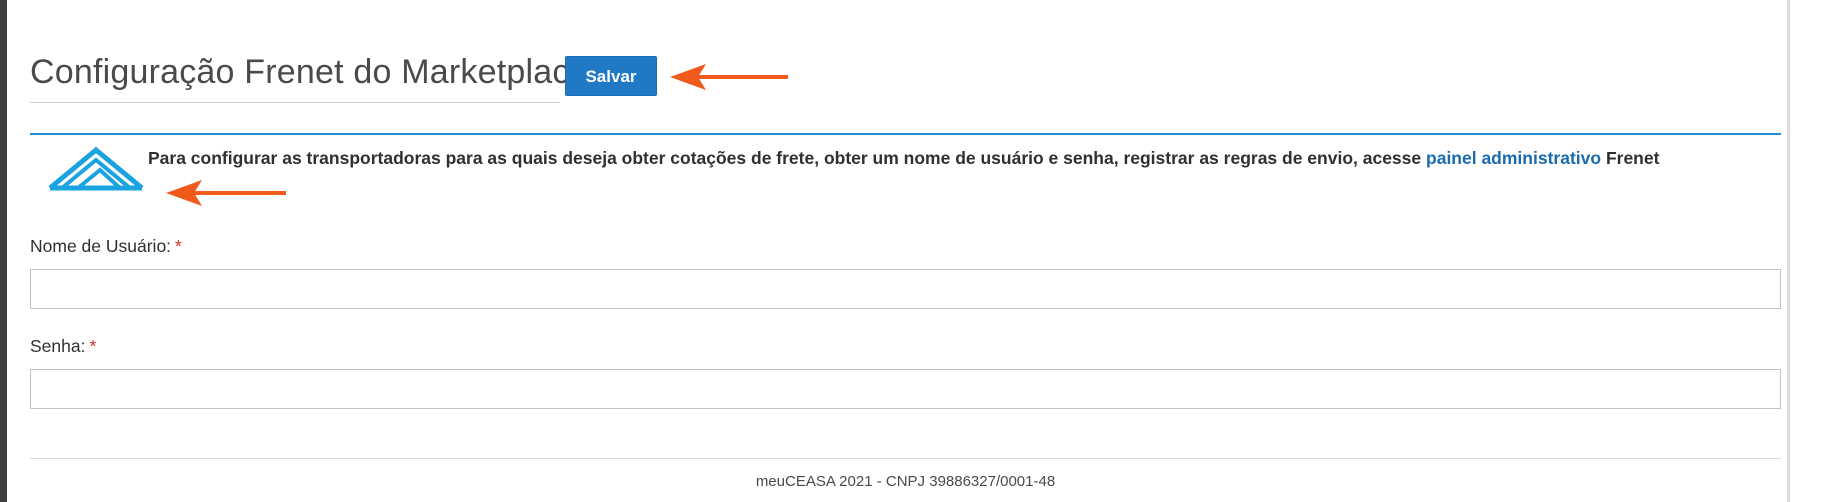 The width and height of the screenshot is (1825, 502). I want to click on info-suffix: Frenet, so click(1632, 158).